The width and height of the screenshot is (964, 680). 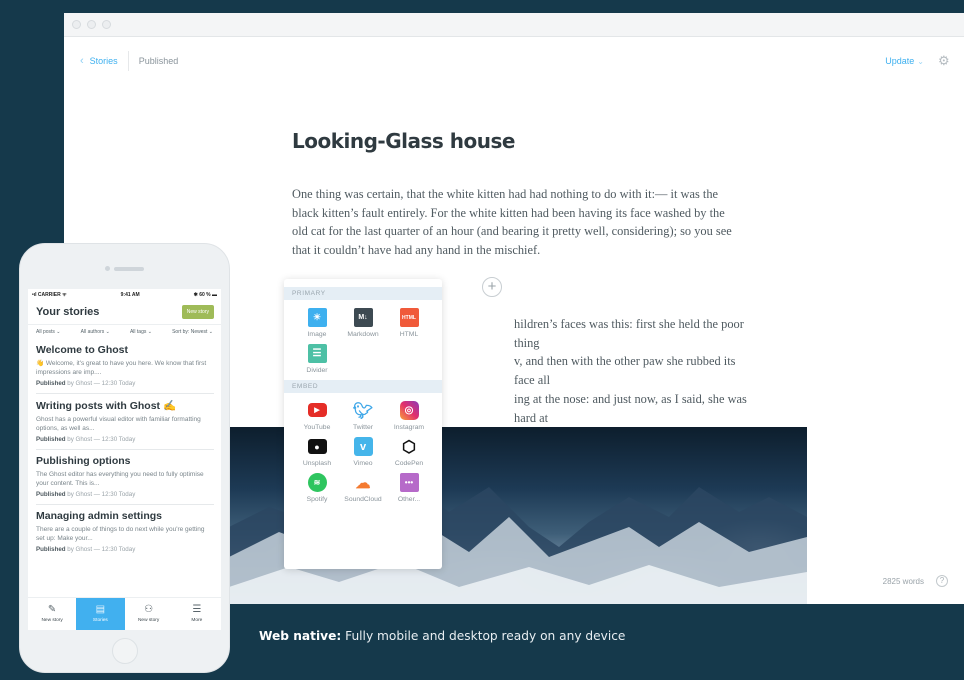 What do you see at coordinates (317, 334) in the screenshot?
I see `card-label: Image` at bounding box center [317, 334].